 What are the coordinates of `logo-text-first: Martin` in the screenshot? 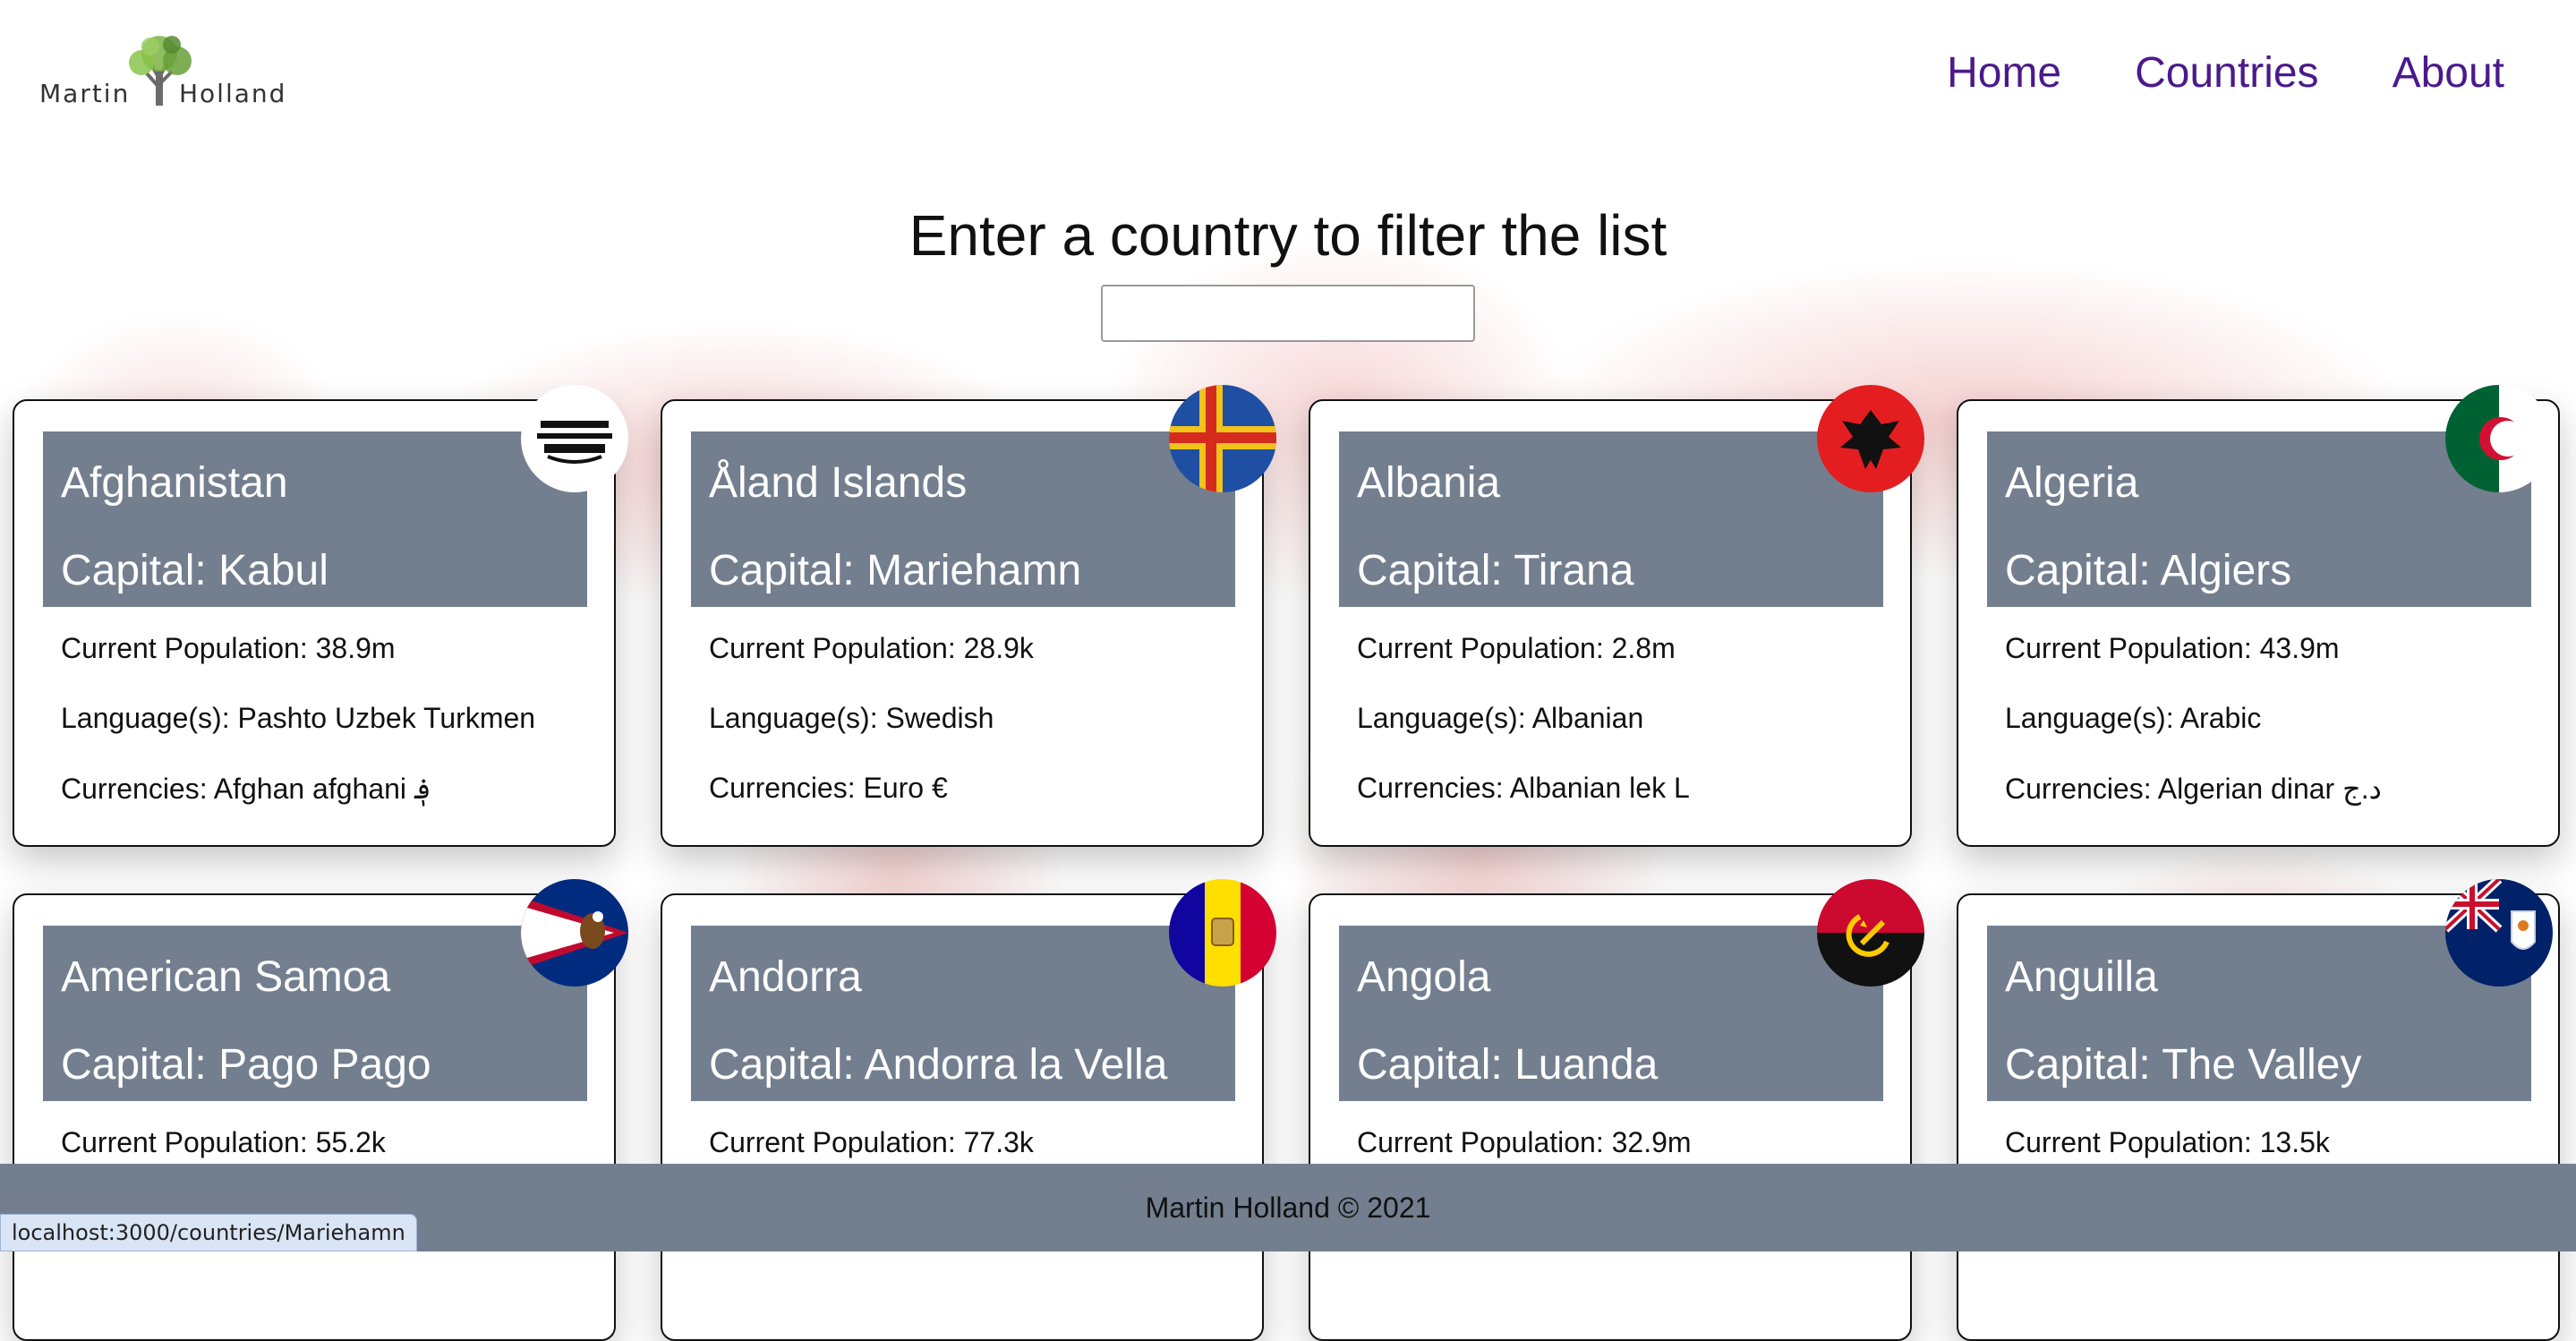 It's located at (85, 93).